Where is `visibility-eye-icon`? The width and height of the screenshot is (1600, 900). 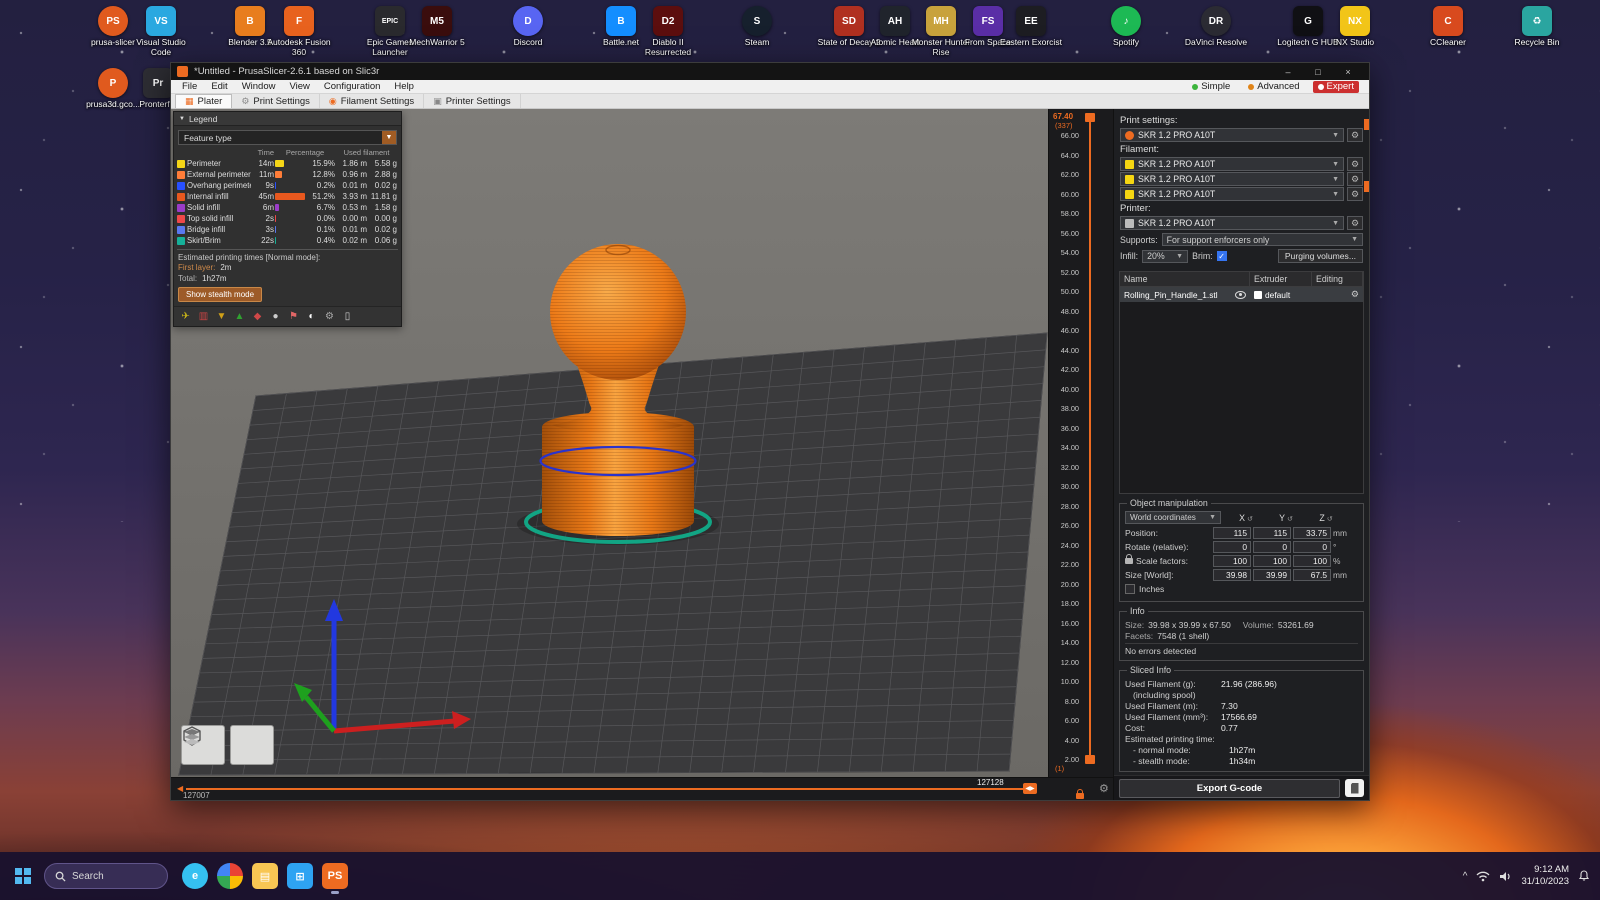 visibility-eye-icon is located at coordinates (1240, 294).